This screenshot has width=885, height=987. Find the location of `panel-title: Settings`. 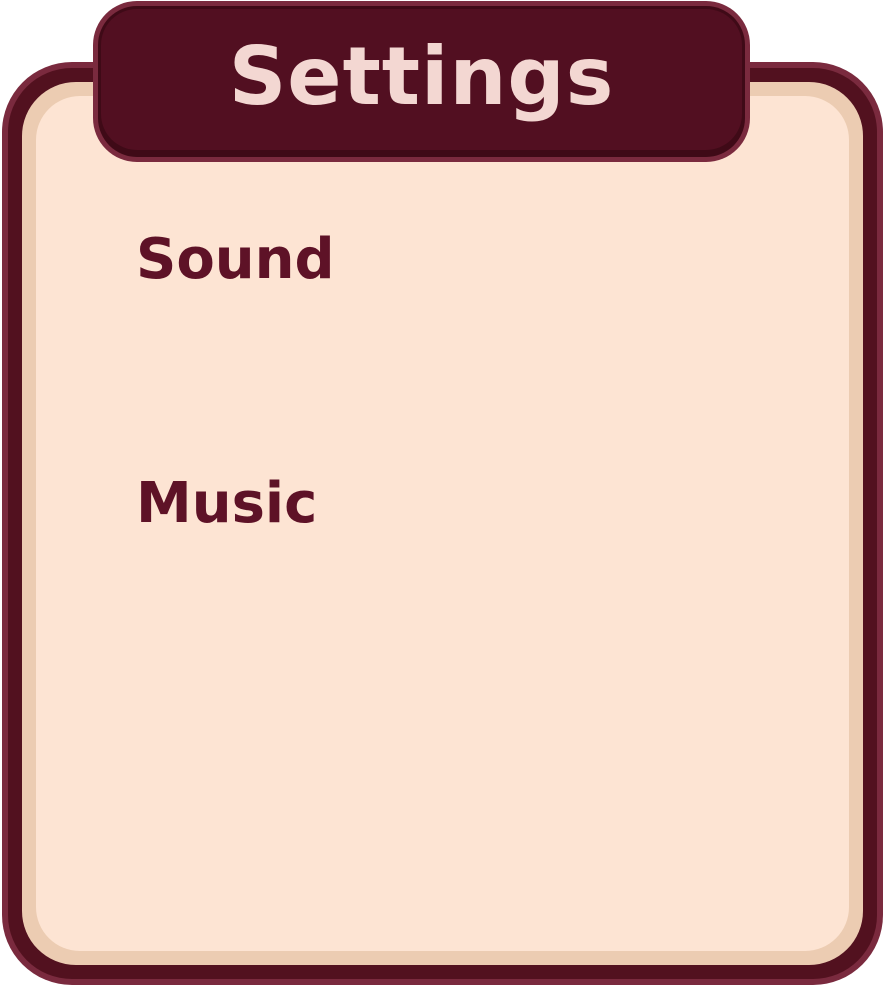

panel-title: Settings is located at coordinates (421, 76).